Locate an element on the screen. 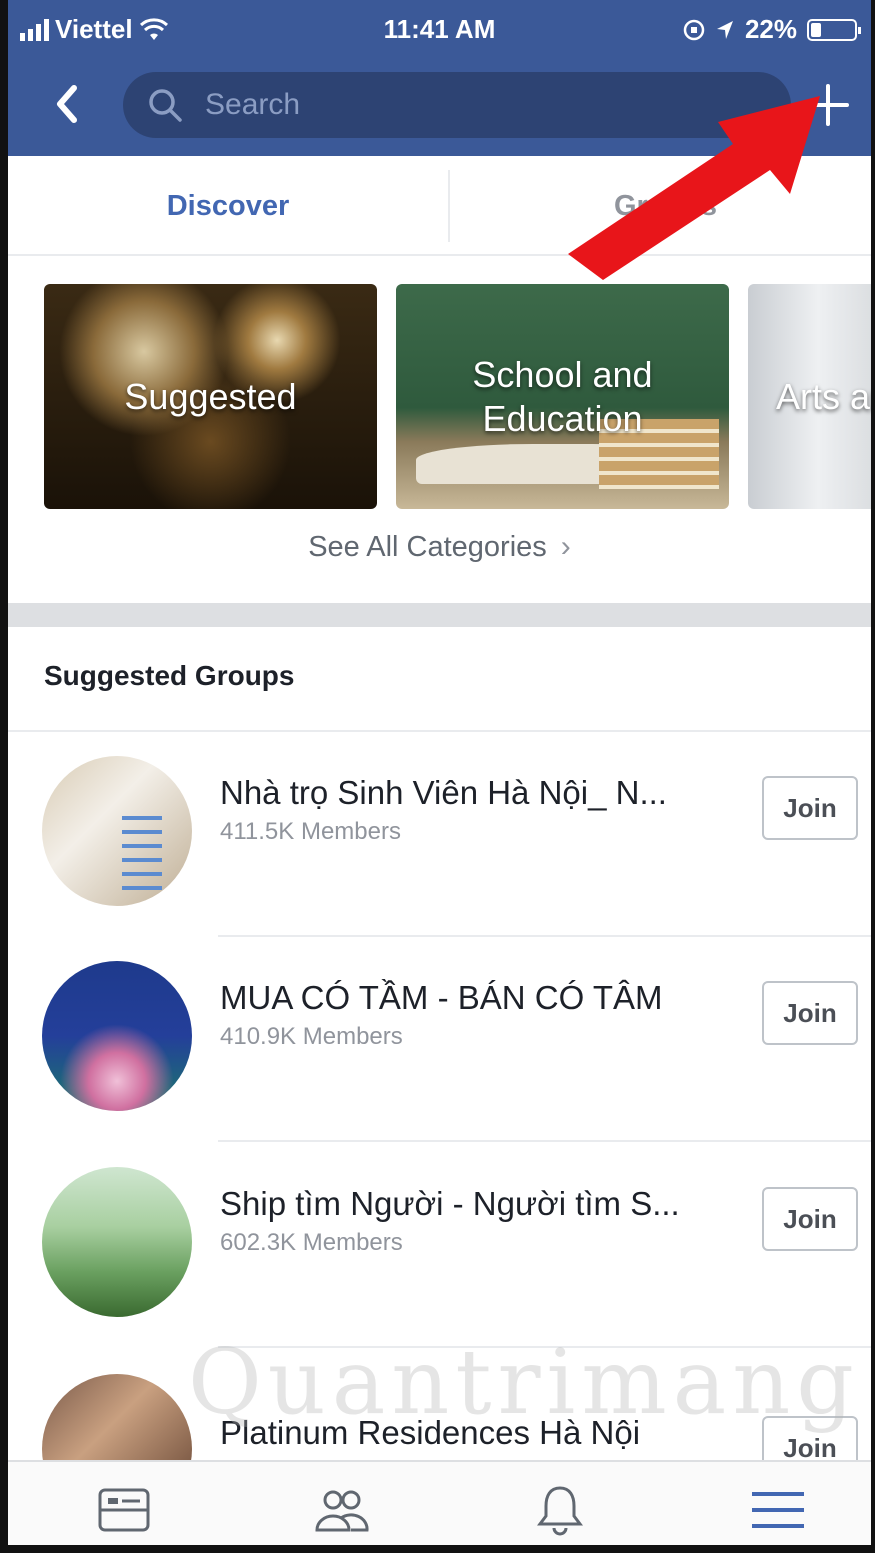 This screenshot has width=875, height=1553. group-members: 411.5K Members is located at coordinates (310, 831).